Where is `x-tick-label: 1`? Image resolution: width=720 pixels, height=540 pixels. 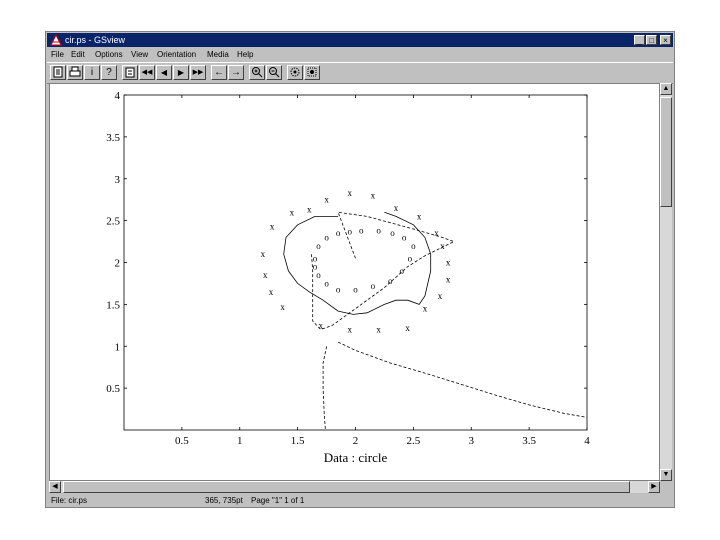 x-tick-label: 1 is located at coordinates (240, 441).